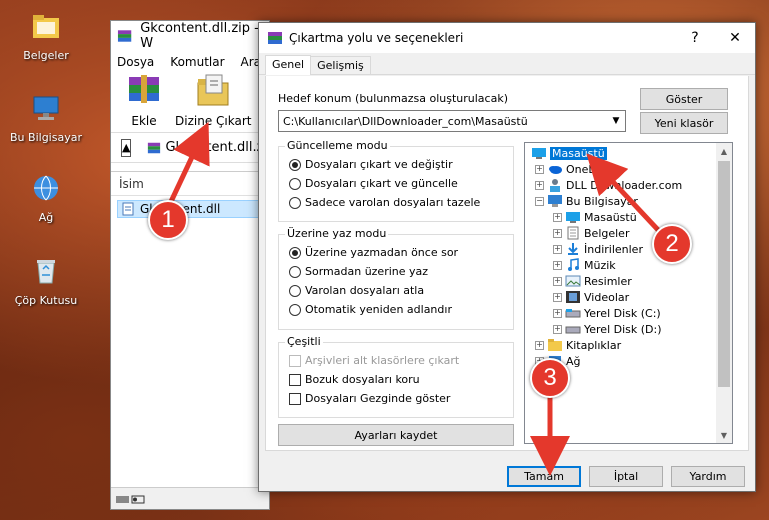 This screenshot has height=520, width=769. Describe the element at coordinates (672, 244) in the screenshot. I see `step-2-badge: 2` at that location.